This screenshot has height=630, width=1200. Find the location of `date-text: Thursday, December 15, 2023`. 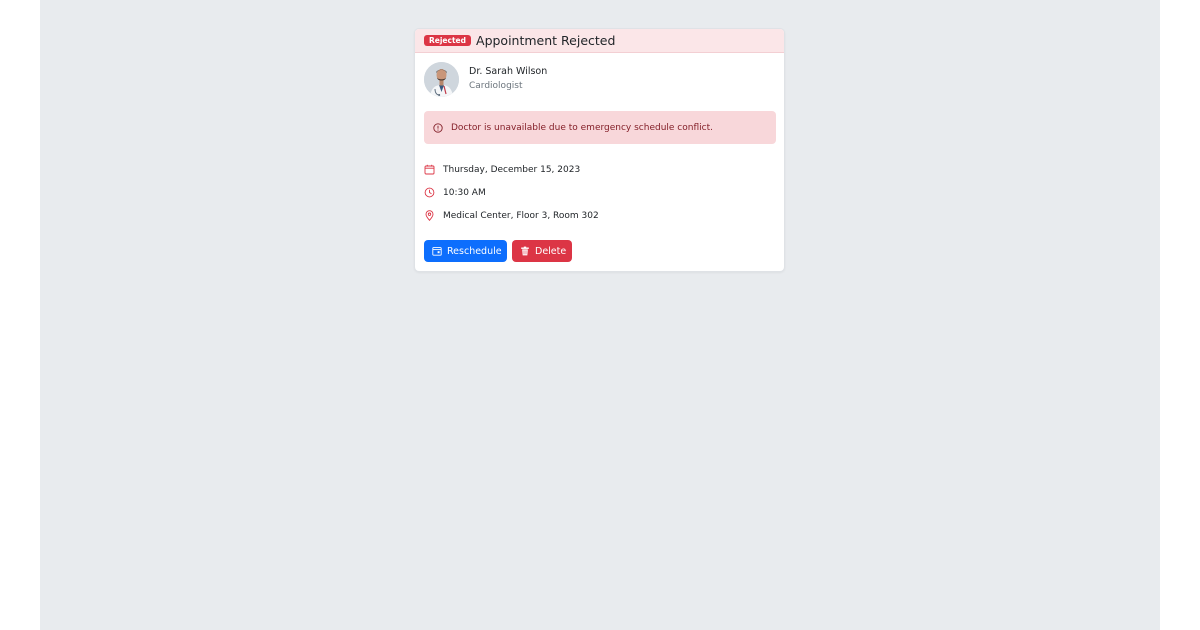

date-text: Thursday, December 15, 2023 is located at coordinates (512, 169).